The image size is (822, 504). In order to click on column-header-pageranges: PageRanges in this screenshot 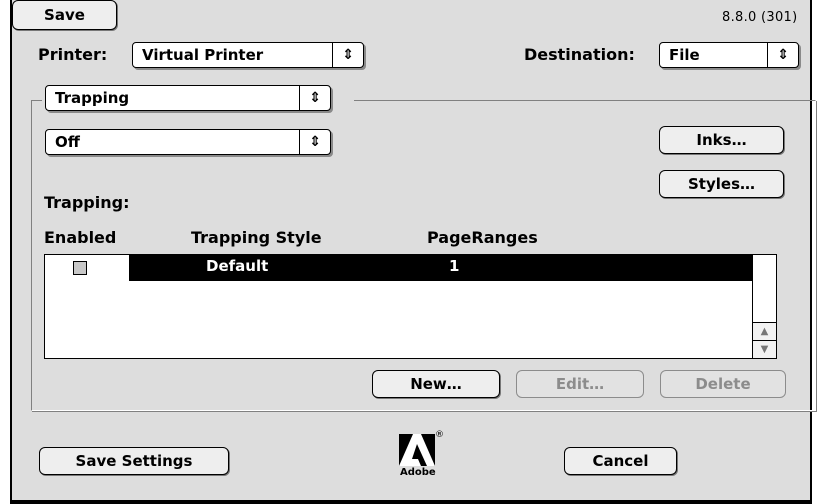, I will do `click(482, 237)`.